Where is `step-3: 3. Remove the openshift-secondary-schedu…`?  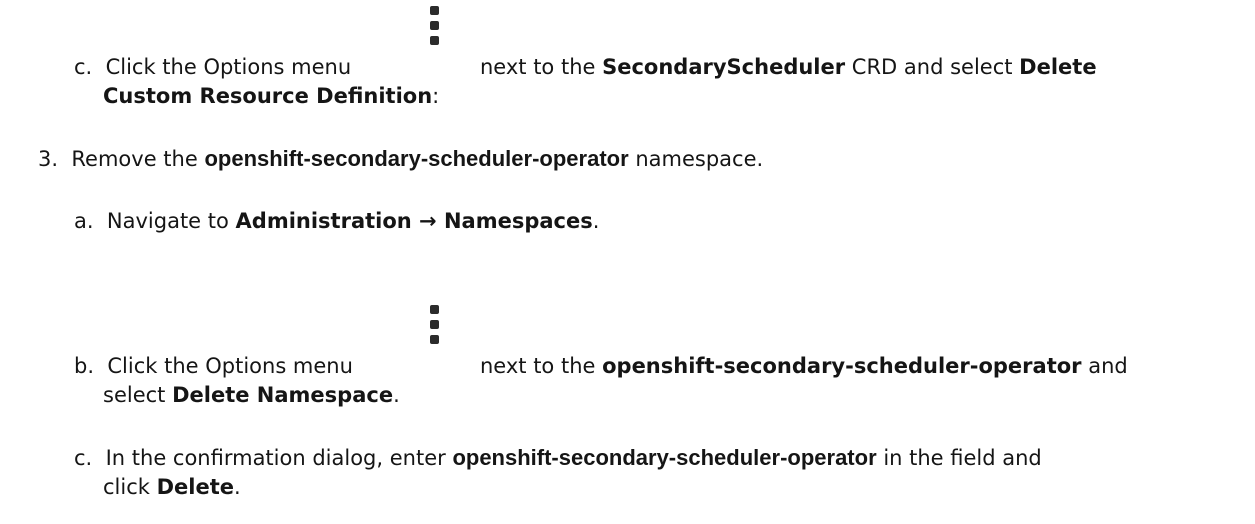 step-3: 3. Remove the openshift-secondary-schedu… is located at coordinates (401, 158).